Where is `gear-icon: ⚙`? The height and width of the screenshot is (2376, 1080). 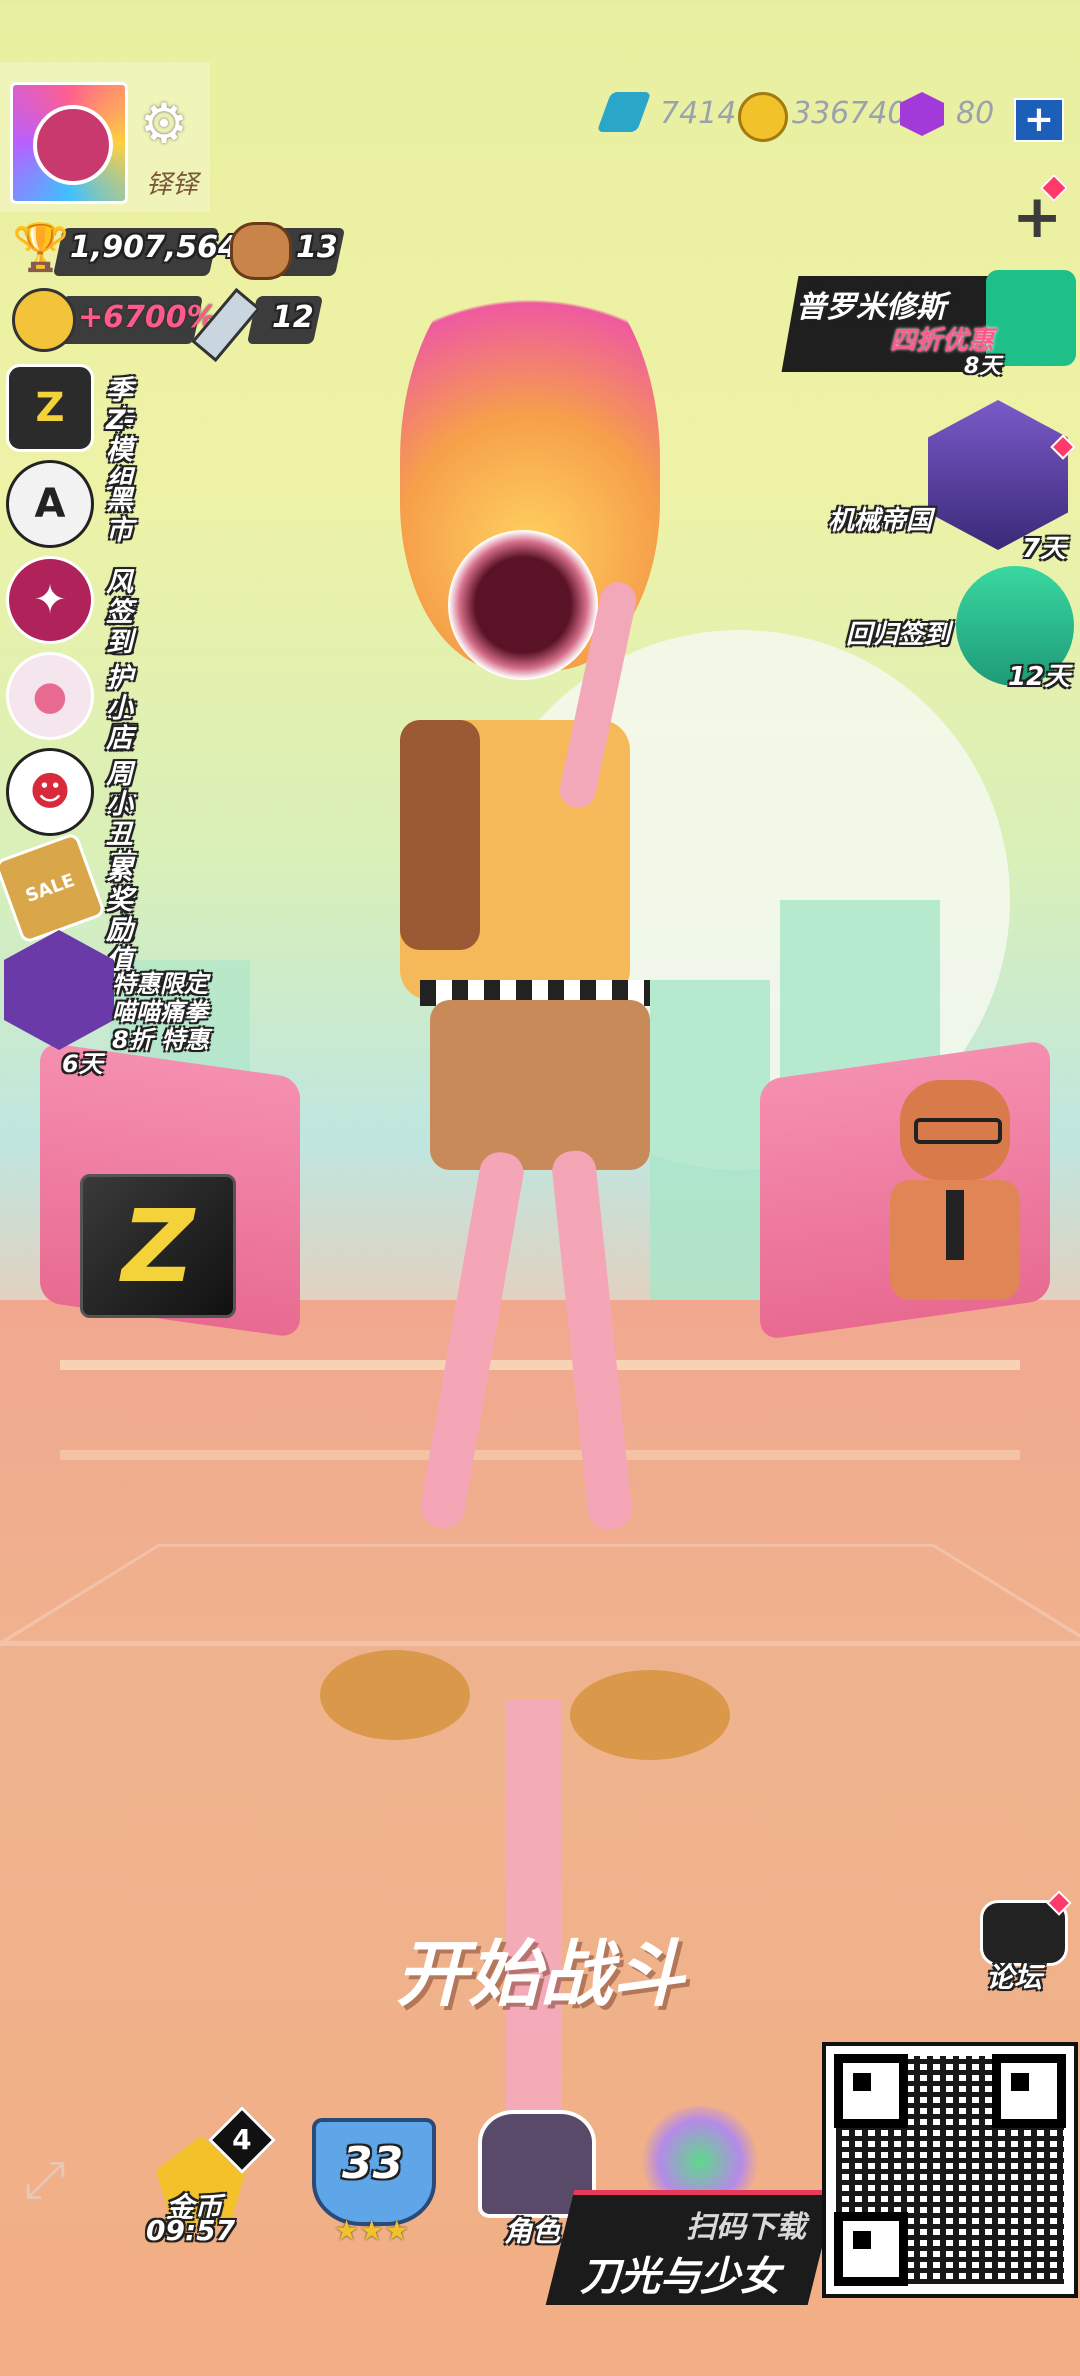
gear-icon: ⚙ is located at coordinates (164, 124).